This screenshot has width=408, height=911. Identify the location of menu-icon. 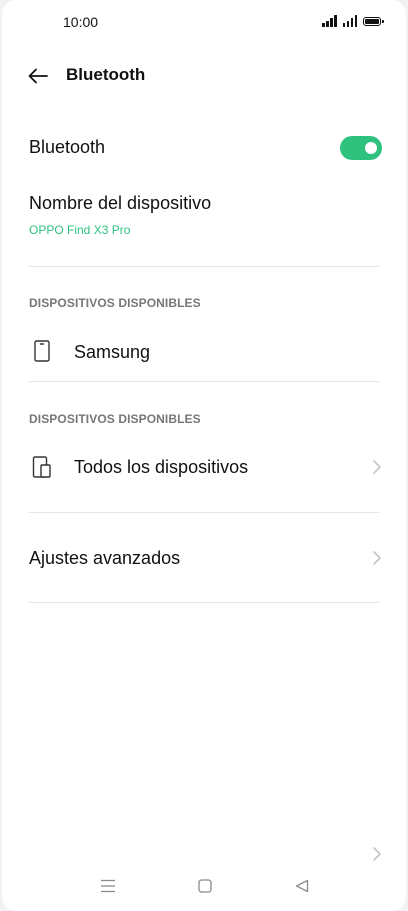
(108, 886).